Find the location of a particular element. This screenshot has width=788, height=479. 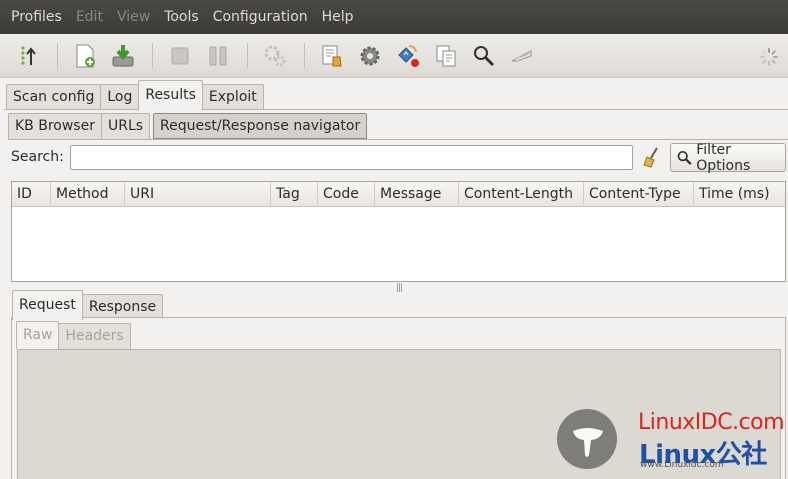

plugins-icon is located at coordinates (275, 55).